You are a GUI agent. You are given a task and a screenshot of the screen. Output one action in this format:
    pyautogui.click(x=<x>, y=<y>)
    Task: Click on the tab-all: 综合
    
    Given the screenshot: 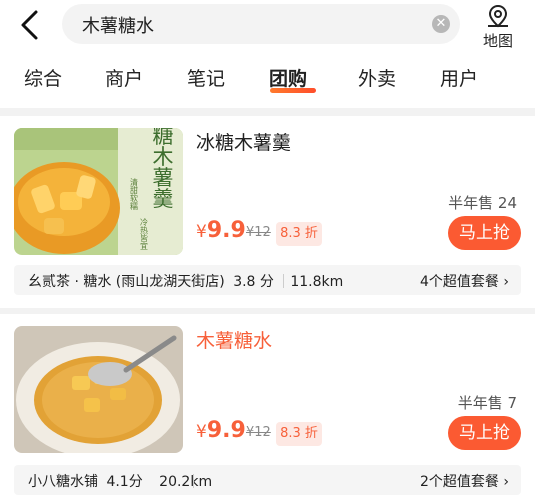 What is the action you would take?
    pyautogui.click(x=43, y=77)
    